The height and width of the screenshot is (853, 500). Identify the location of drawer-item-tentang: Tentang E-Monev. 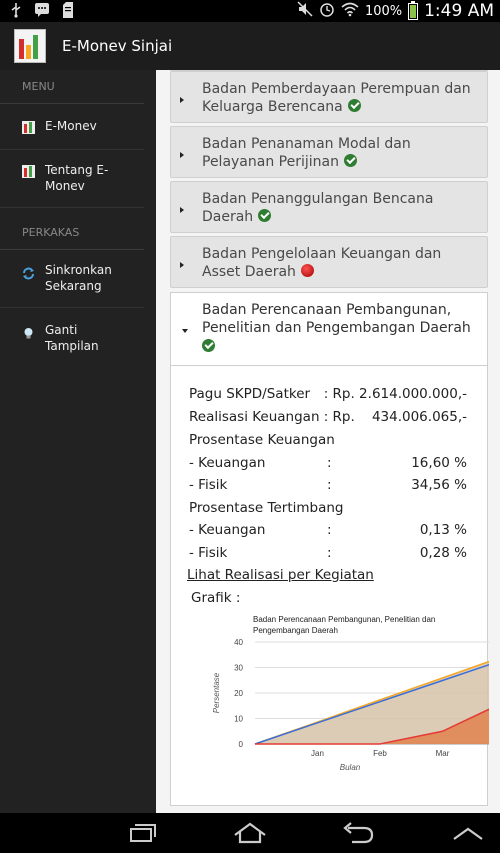
(72, 179).